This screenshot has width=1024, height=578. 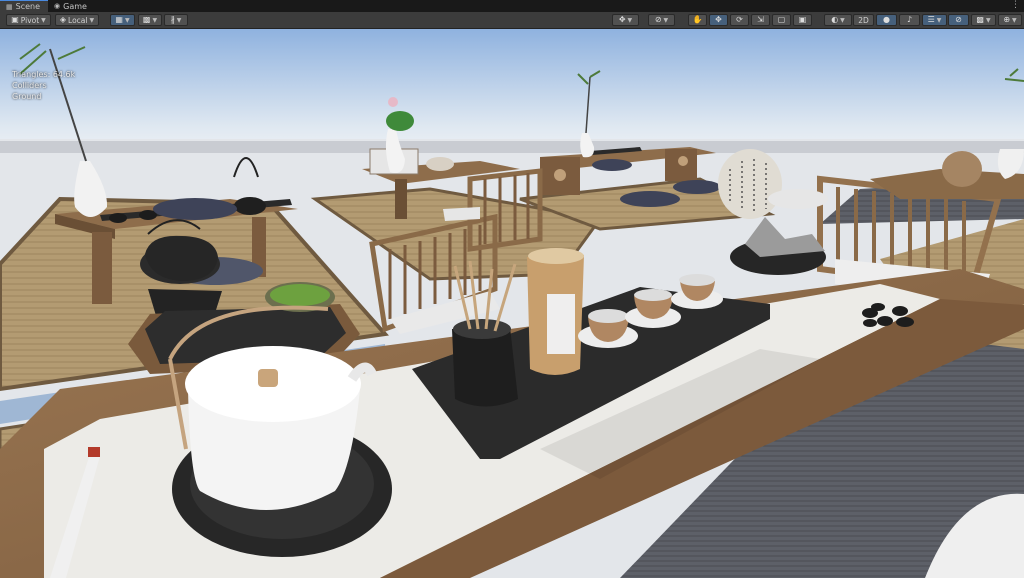 I want to click on shading-sphere-icon: ◐, so click(x=835, y=19).